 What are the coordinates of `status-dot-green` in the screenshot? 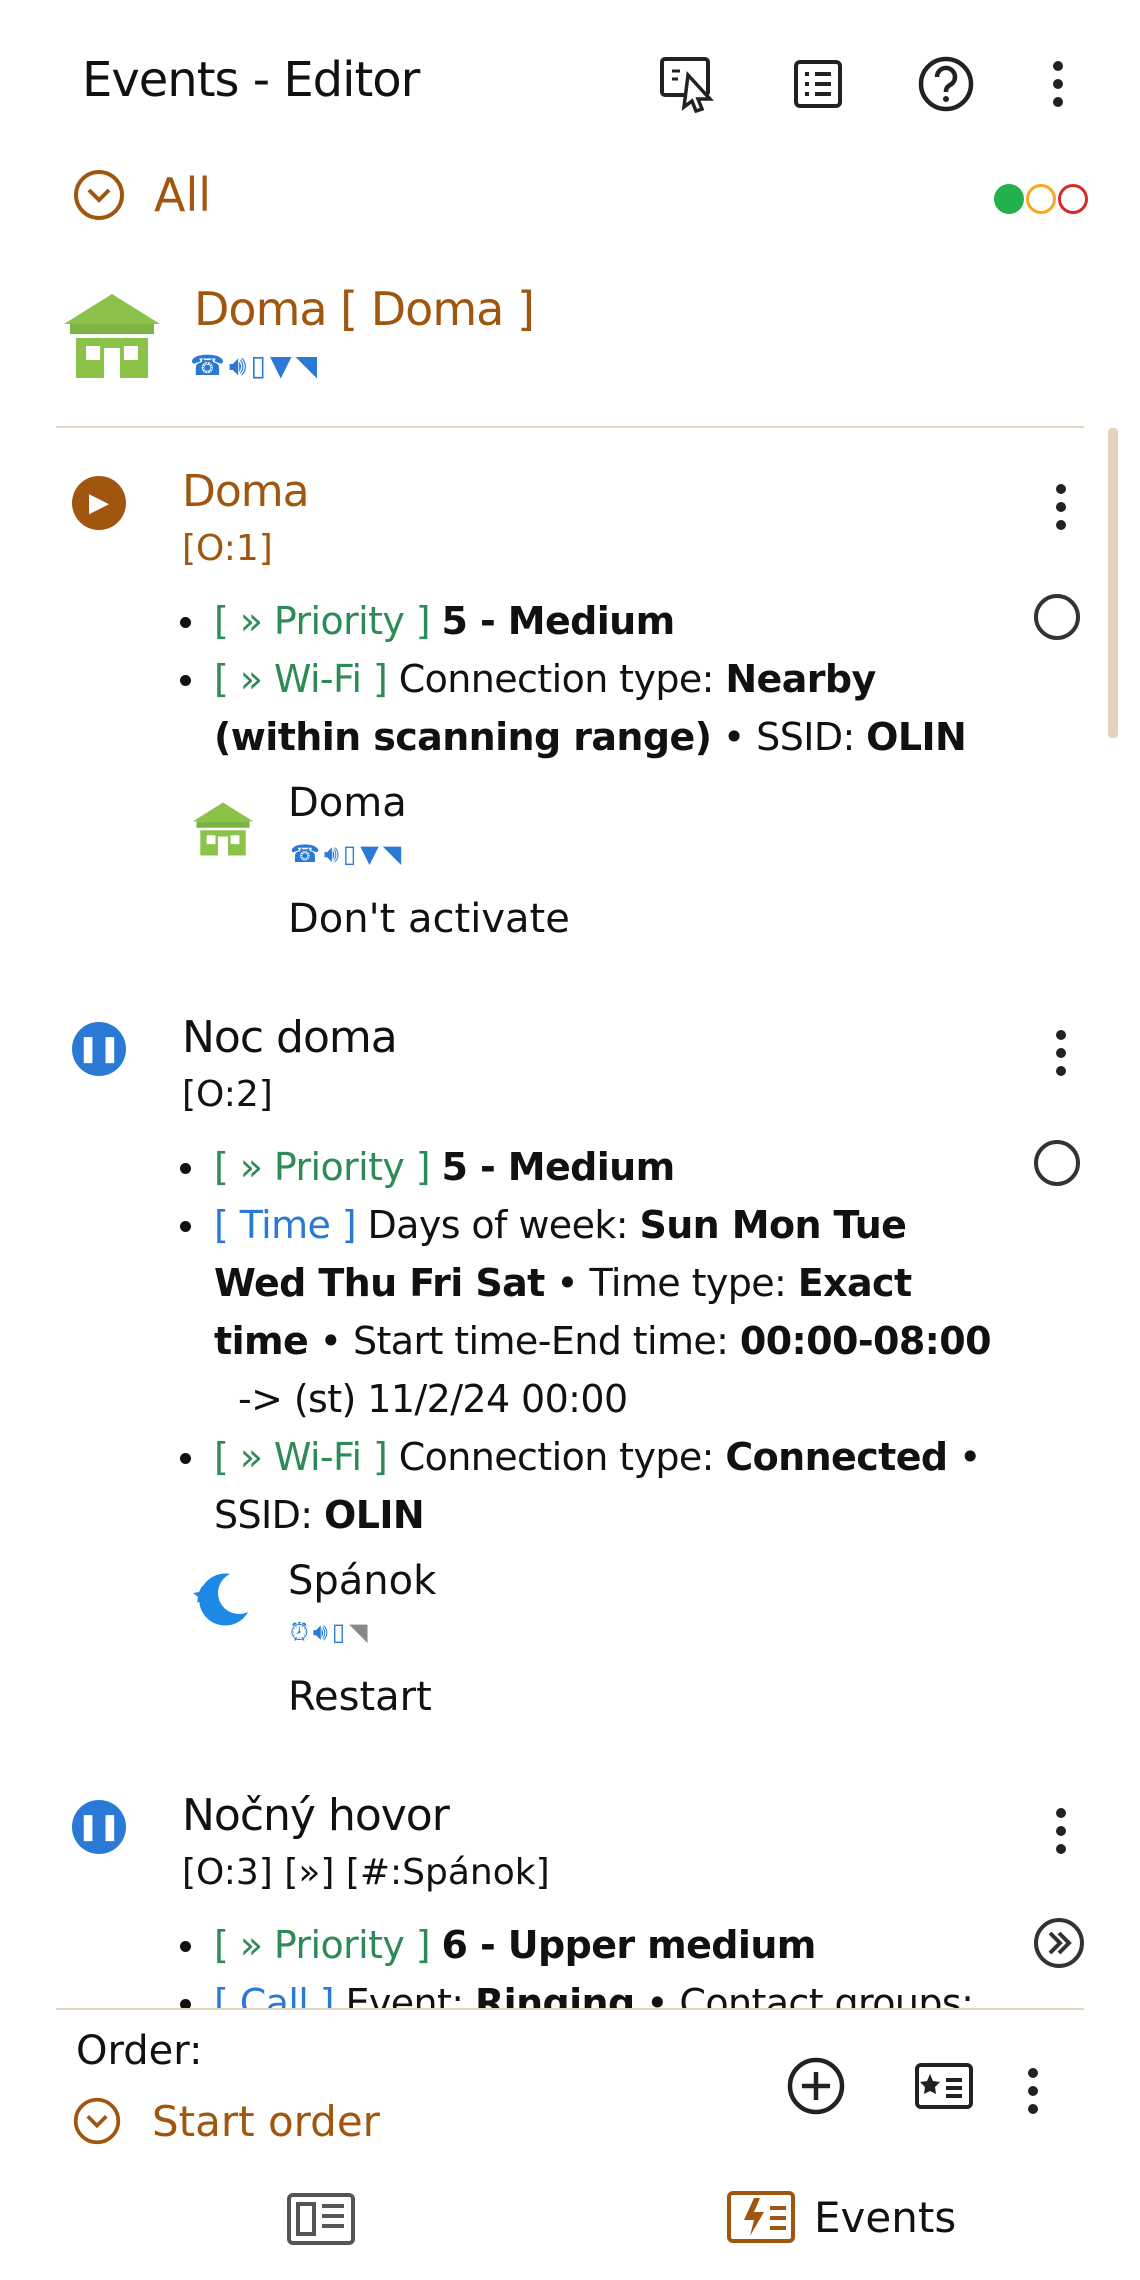 It's located at (1009, 199).